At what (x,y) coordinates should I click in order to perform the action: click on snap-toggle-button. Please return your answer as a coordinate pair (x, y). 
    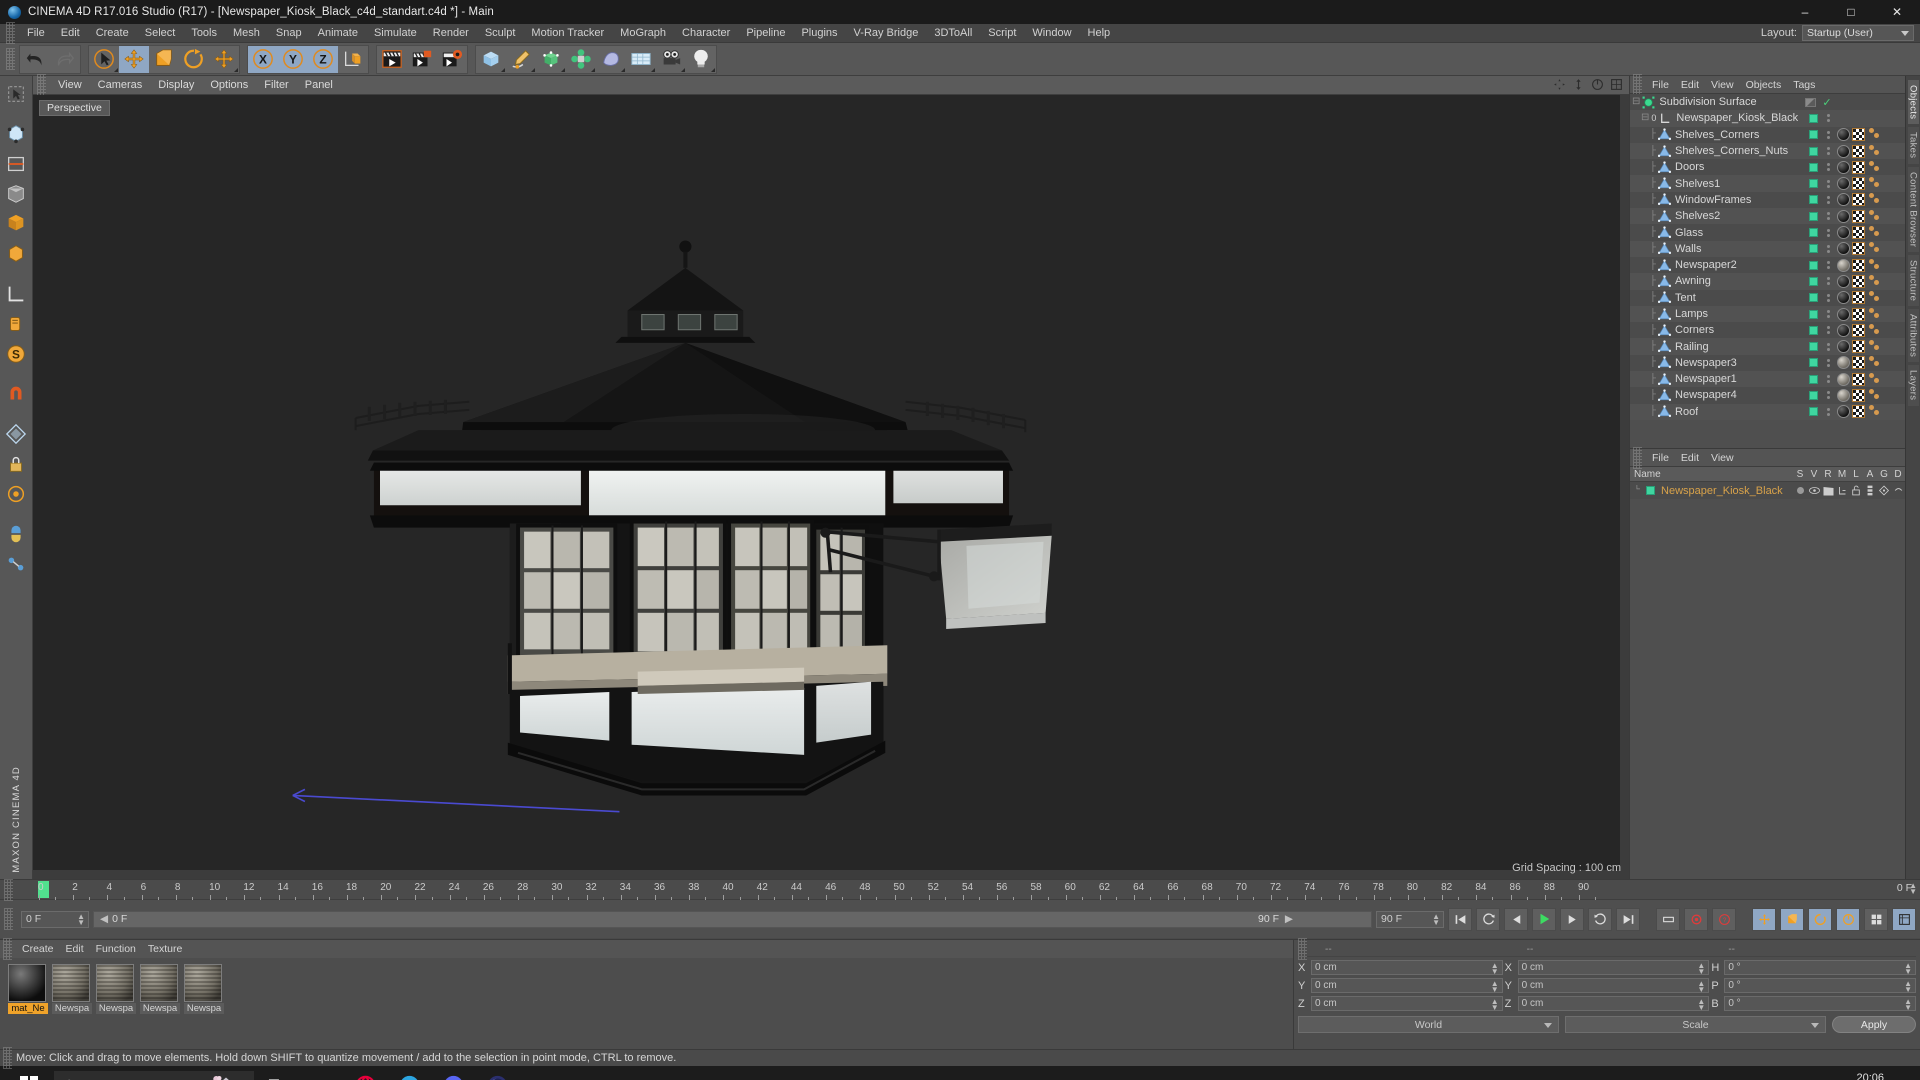
    Looking at the image, I should click on (16, 433).